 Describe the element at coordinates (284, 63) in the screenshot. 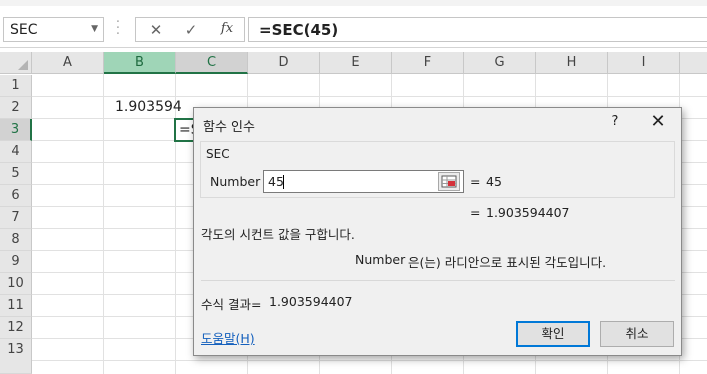

I see `column-header-d: D` at that location.